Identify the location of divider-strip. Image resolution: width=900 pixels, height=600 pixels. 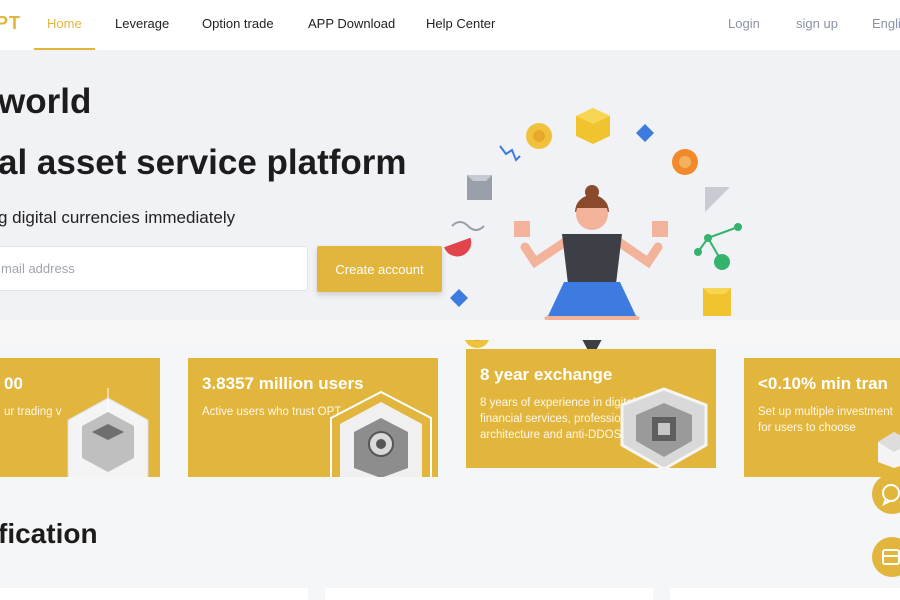
(450, 330).